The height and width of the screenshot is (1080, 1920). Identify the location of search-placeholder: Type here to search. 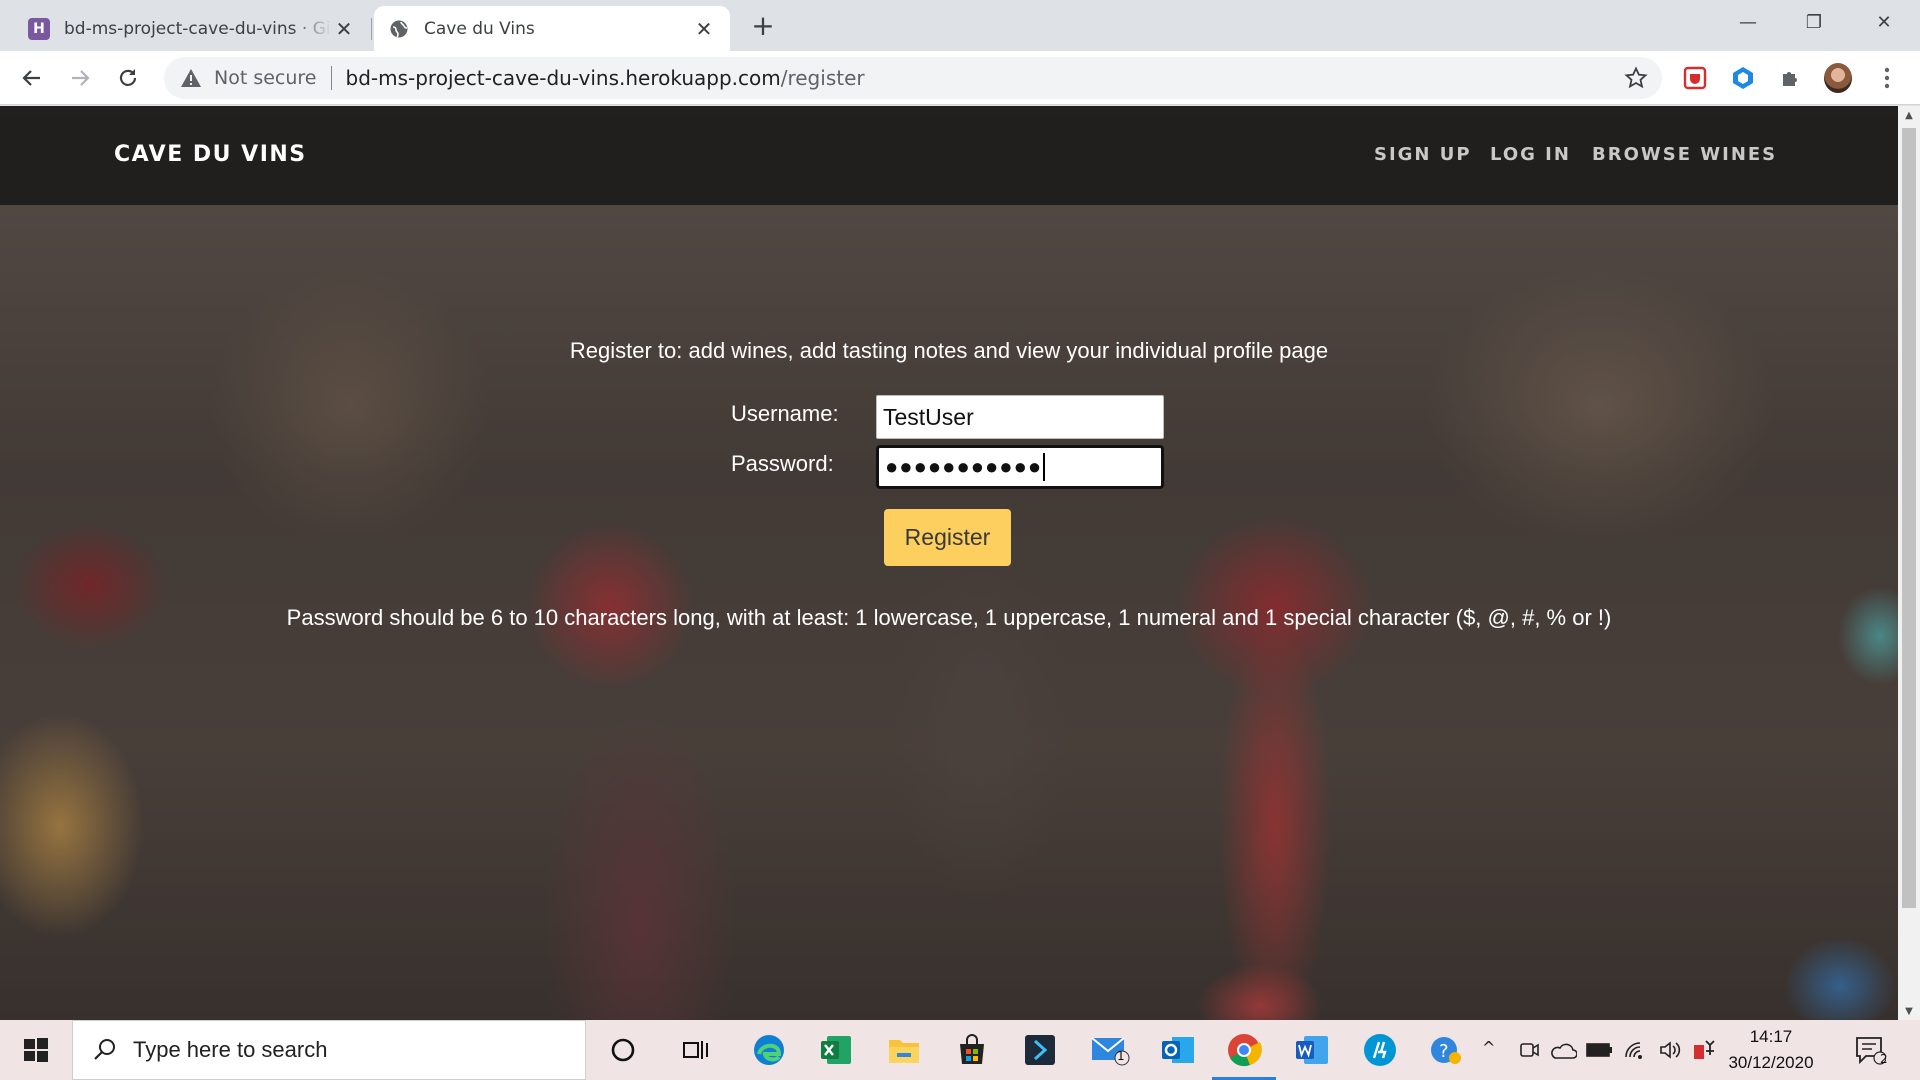
(230, 1049).